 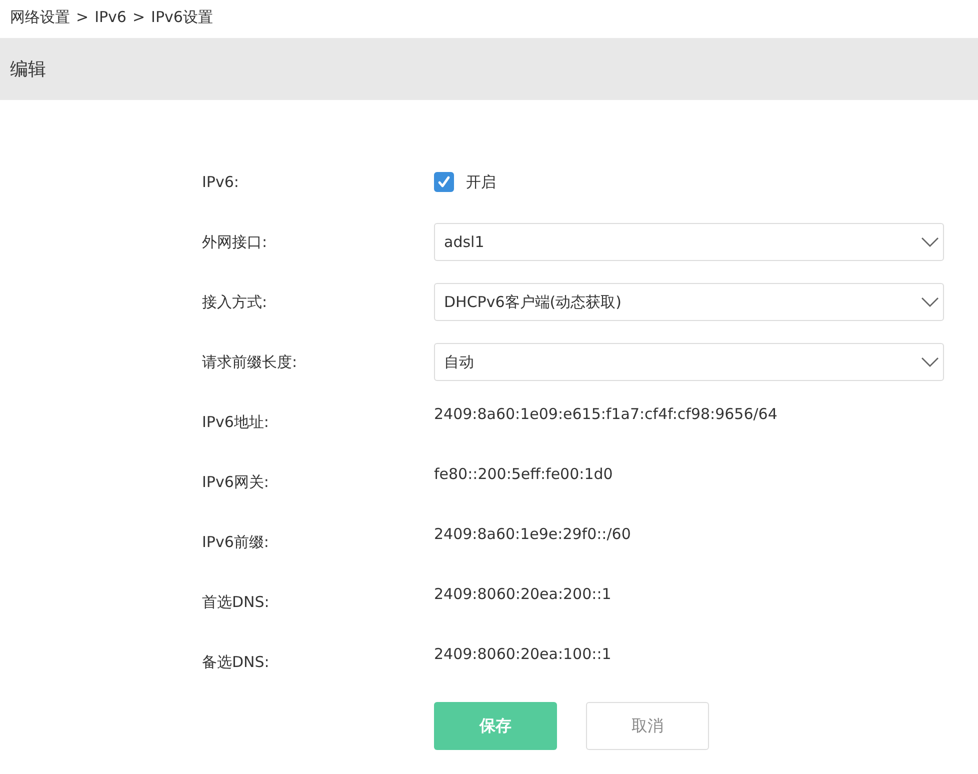 What do you see at coordinates (28, 69) in the screenshot?
I see `section-title: 编辑` at bounding box center [28, 69].